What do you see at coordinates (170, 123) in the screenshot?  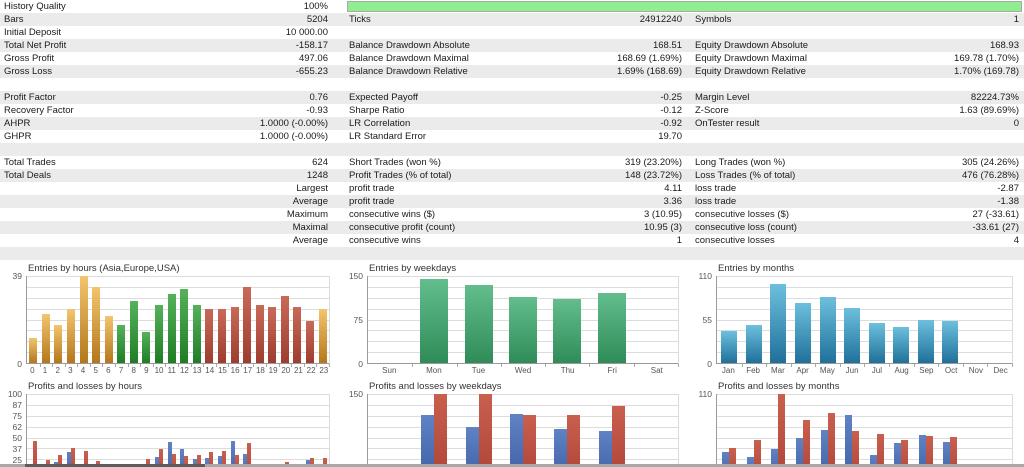 I see `stat-row: AHPR 1.0000 (-0.00%)` at bounding box center [170, 123].